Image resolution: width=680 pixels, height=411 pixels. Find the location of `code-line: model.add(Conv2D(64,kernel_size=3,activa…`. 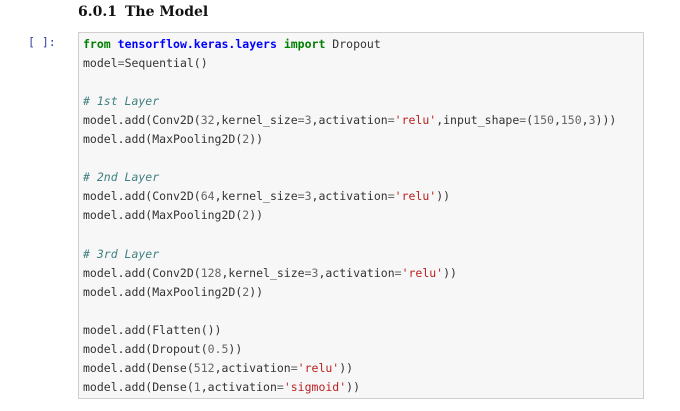

code-line: model.add(Conv2D(64,kernel_size=3,activa… is located at coordinates (349, 196).